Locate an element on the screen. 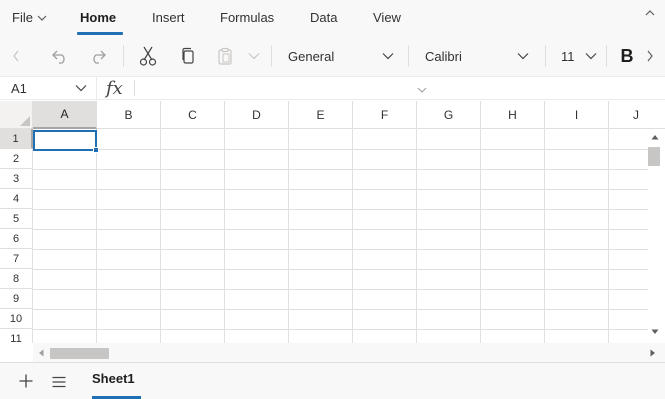 The width and height of the screenshot is (665, 399). row-header-1: 1 is located at coordinates (16, 139).